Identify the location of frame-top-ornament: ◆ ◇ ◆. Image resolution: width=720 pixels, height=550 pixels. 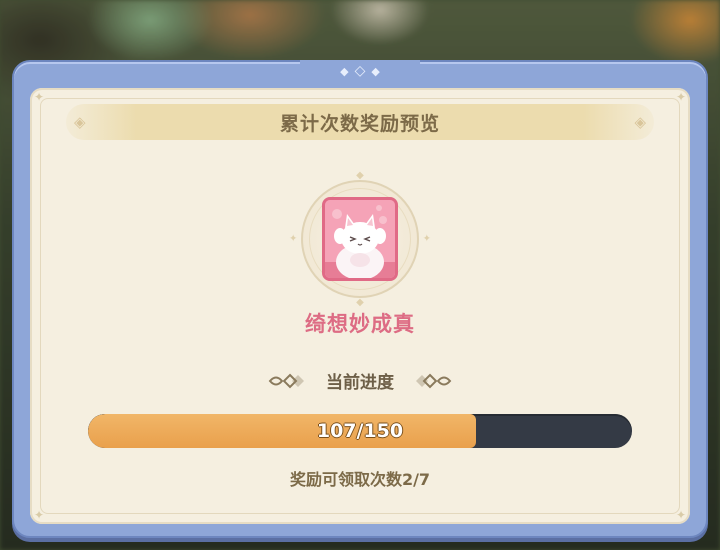
(360, 71).